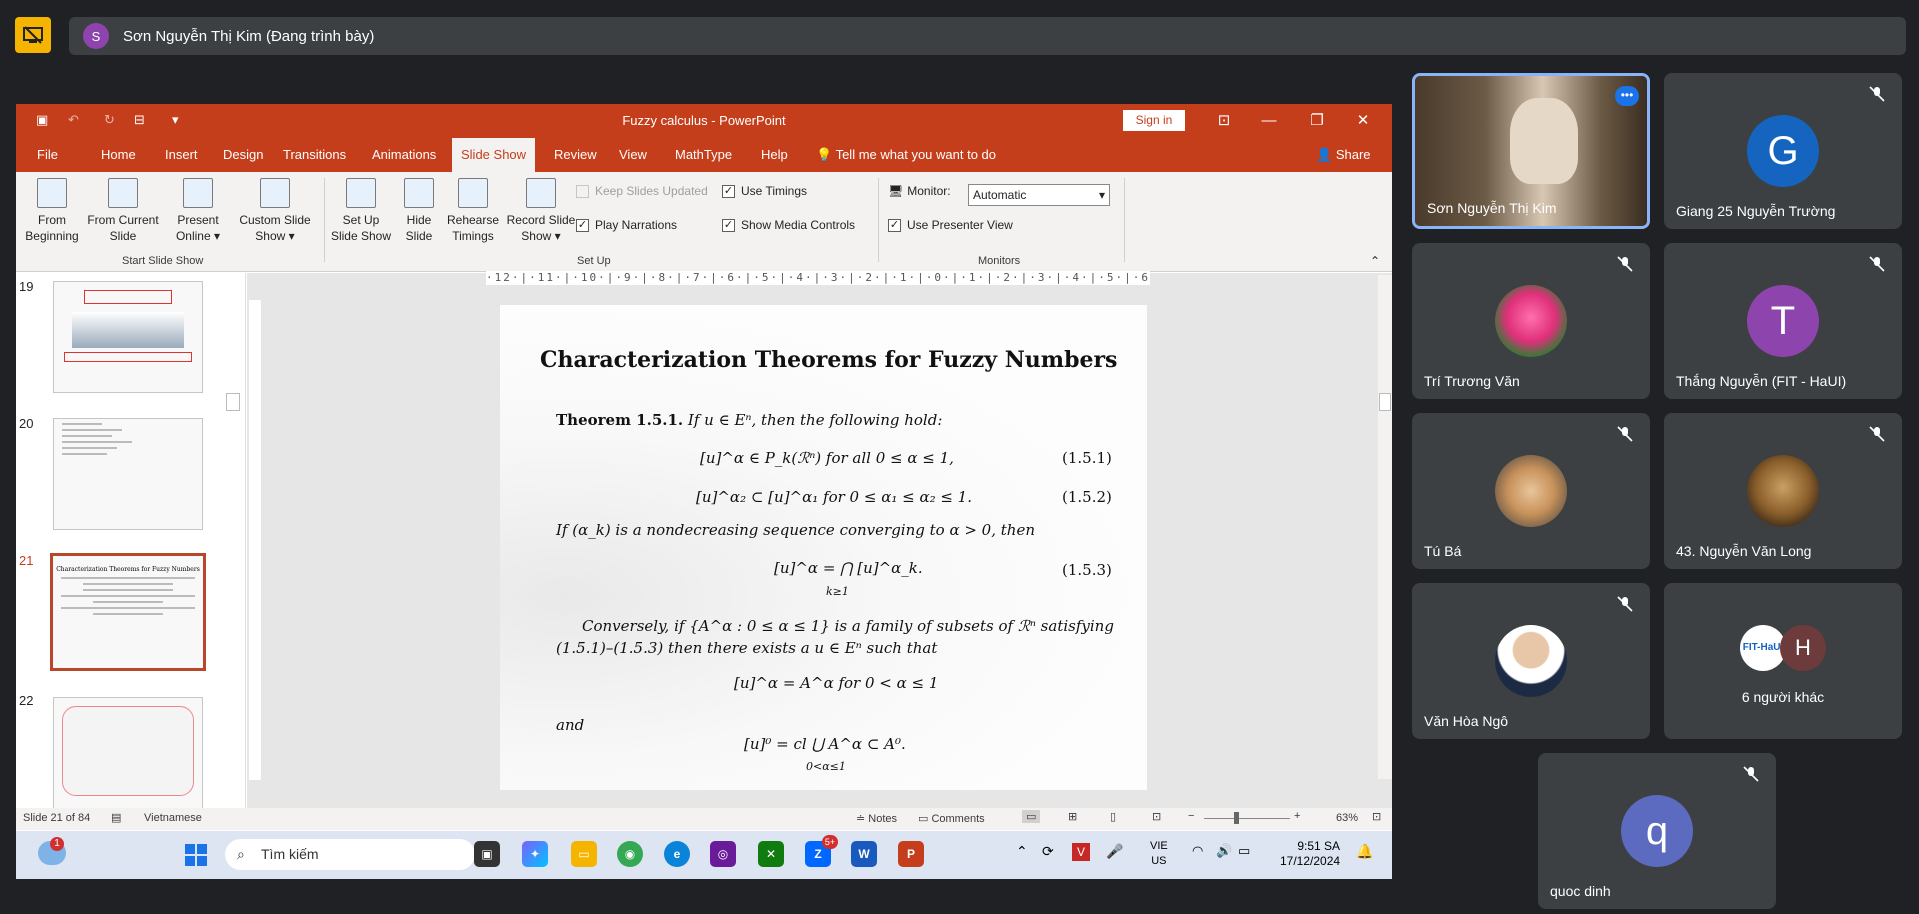 This screenshot has width=1919, height=914. What do you see at coordinates (350, 854) in the screenshot?
I see `taskbar-search: ⌕ Tìm kiếm` at bounding box center [350, 854].